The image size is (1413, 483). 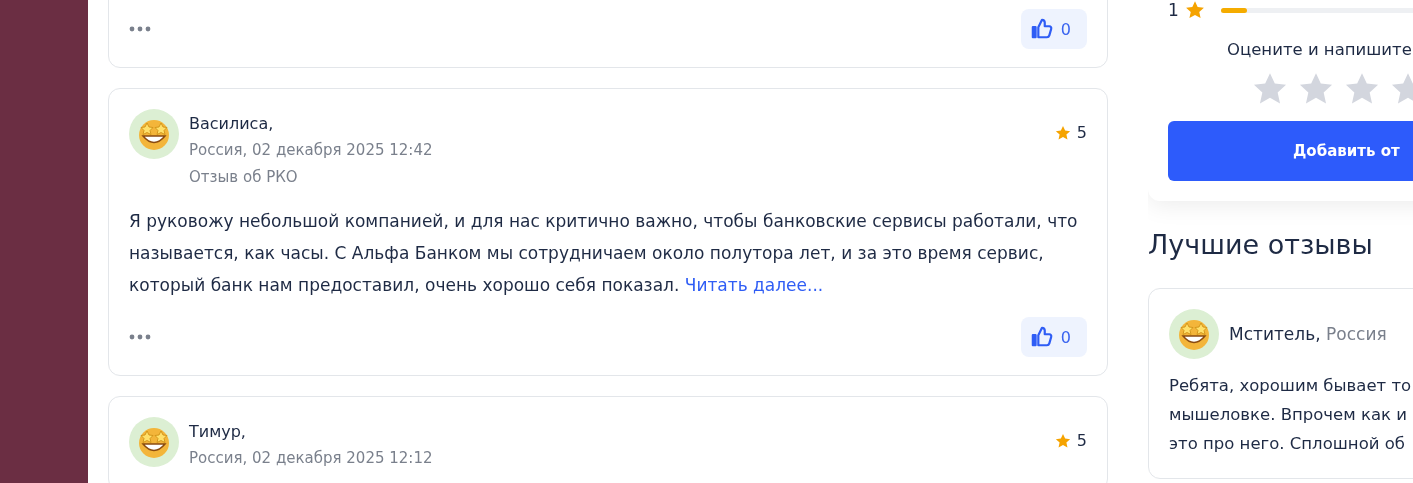 What do you see at coordinates (311, 150) in the screenshot?
I see `review-meta: Россия, 02 декабря 2025 12:42` at bounding box center [311, 150].